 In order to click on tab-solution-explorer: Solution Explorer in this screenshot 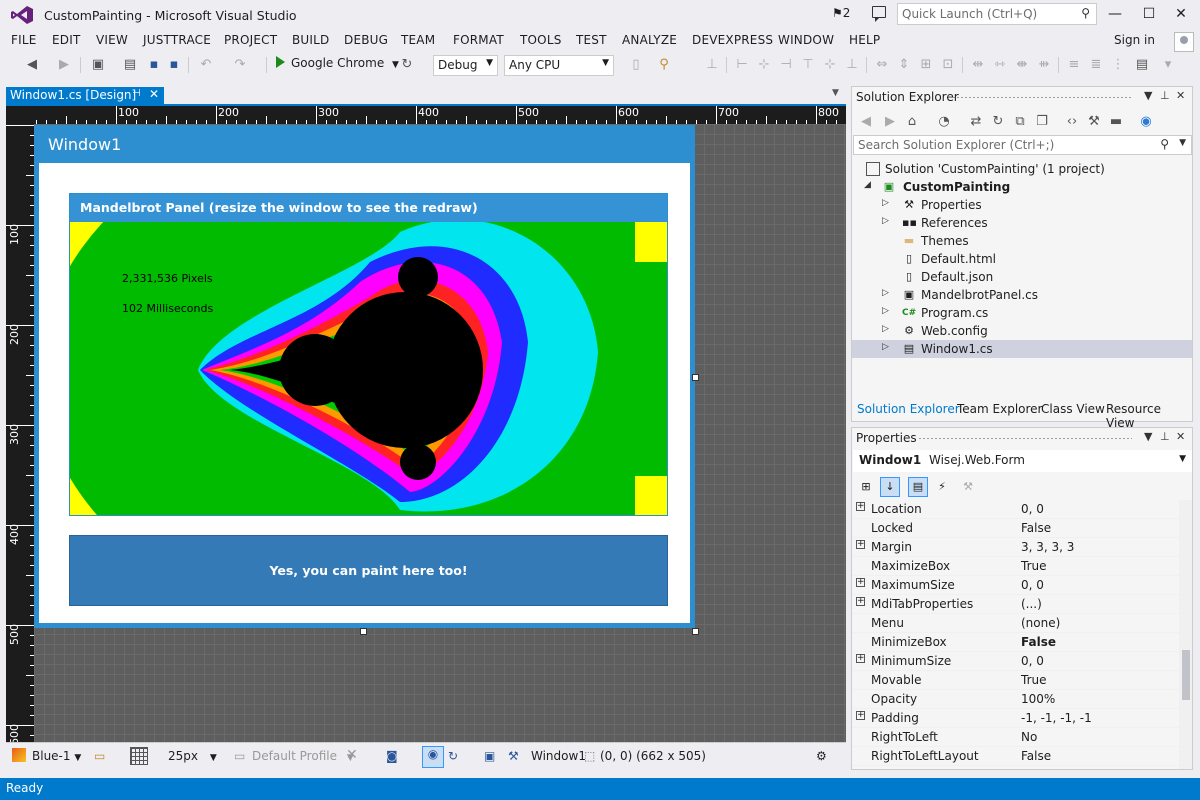, I will do `click(908, 409)`.